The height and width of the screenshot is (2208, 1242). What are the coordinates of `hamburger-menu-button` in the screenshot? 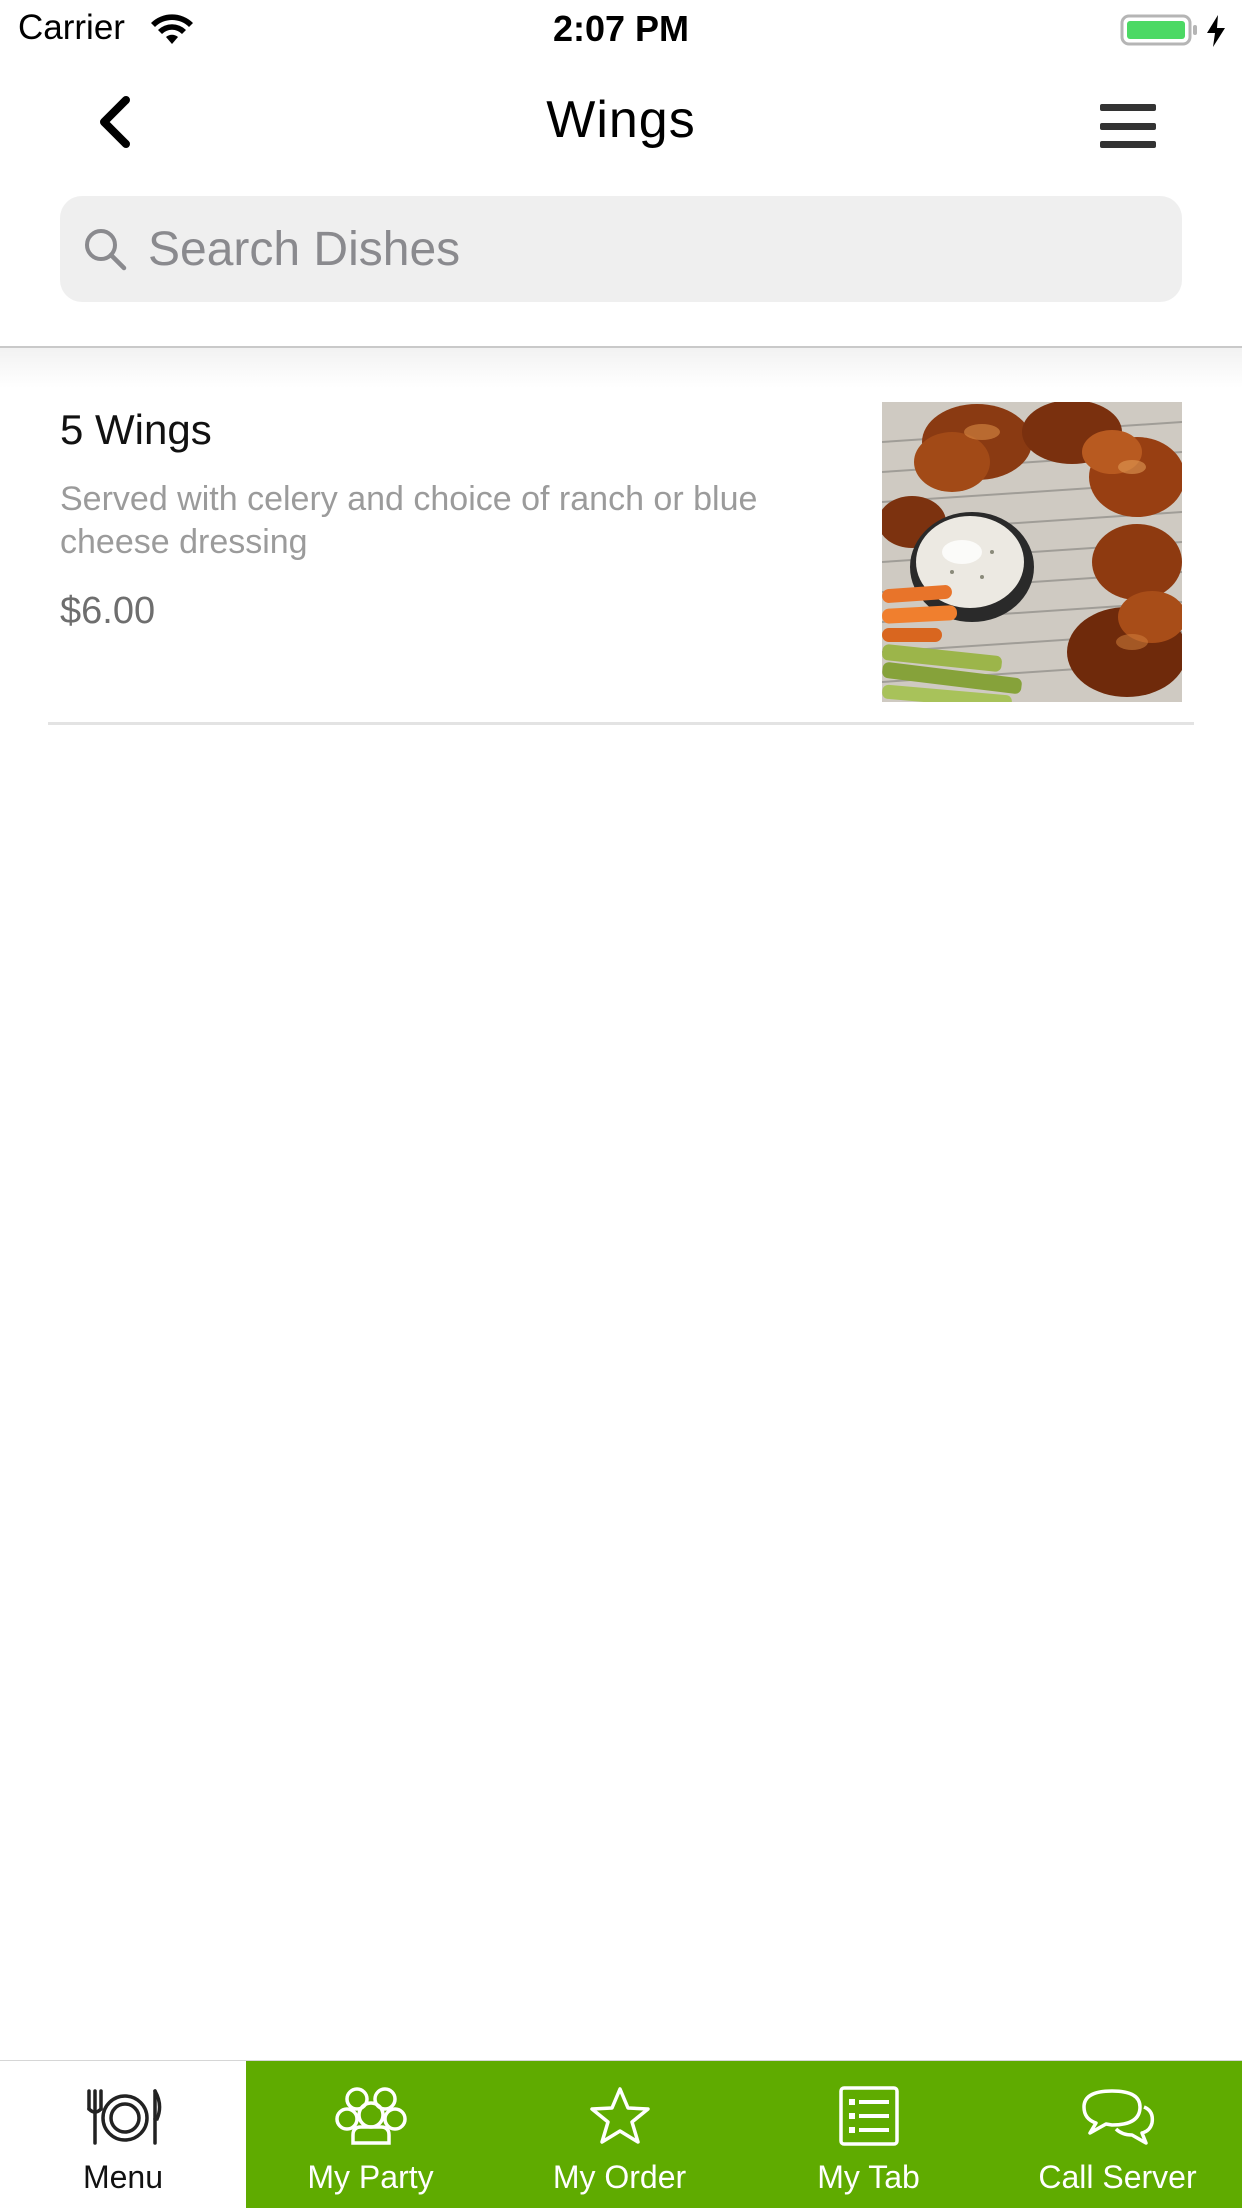 It's located at (1128, 126).